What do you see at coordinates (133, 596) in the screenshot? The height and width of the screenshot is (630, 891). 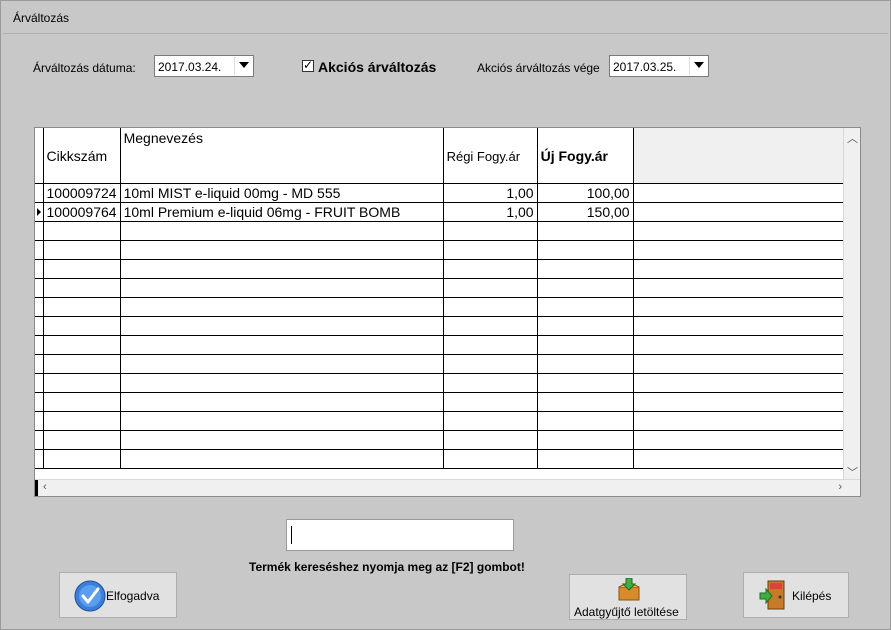 I see `accept-button-label: Elfogadva` at bounding box center [133, 596].